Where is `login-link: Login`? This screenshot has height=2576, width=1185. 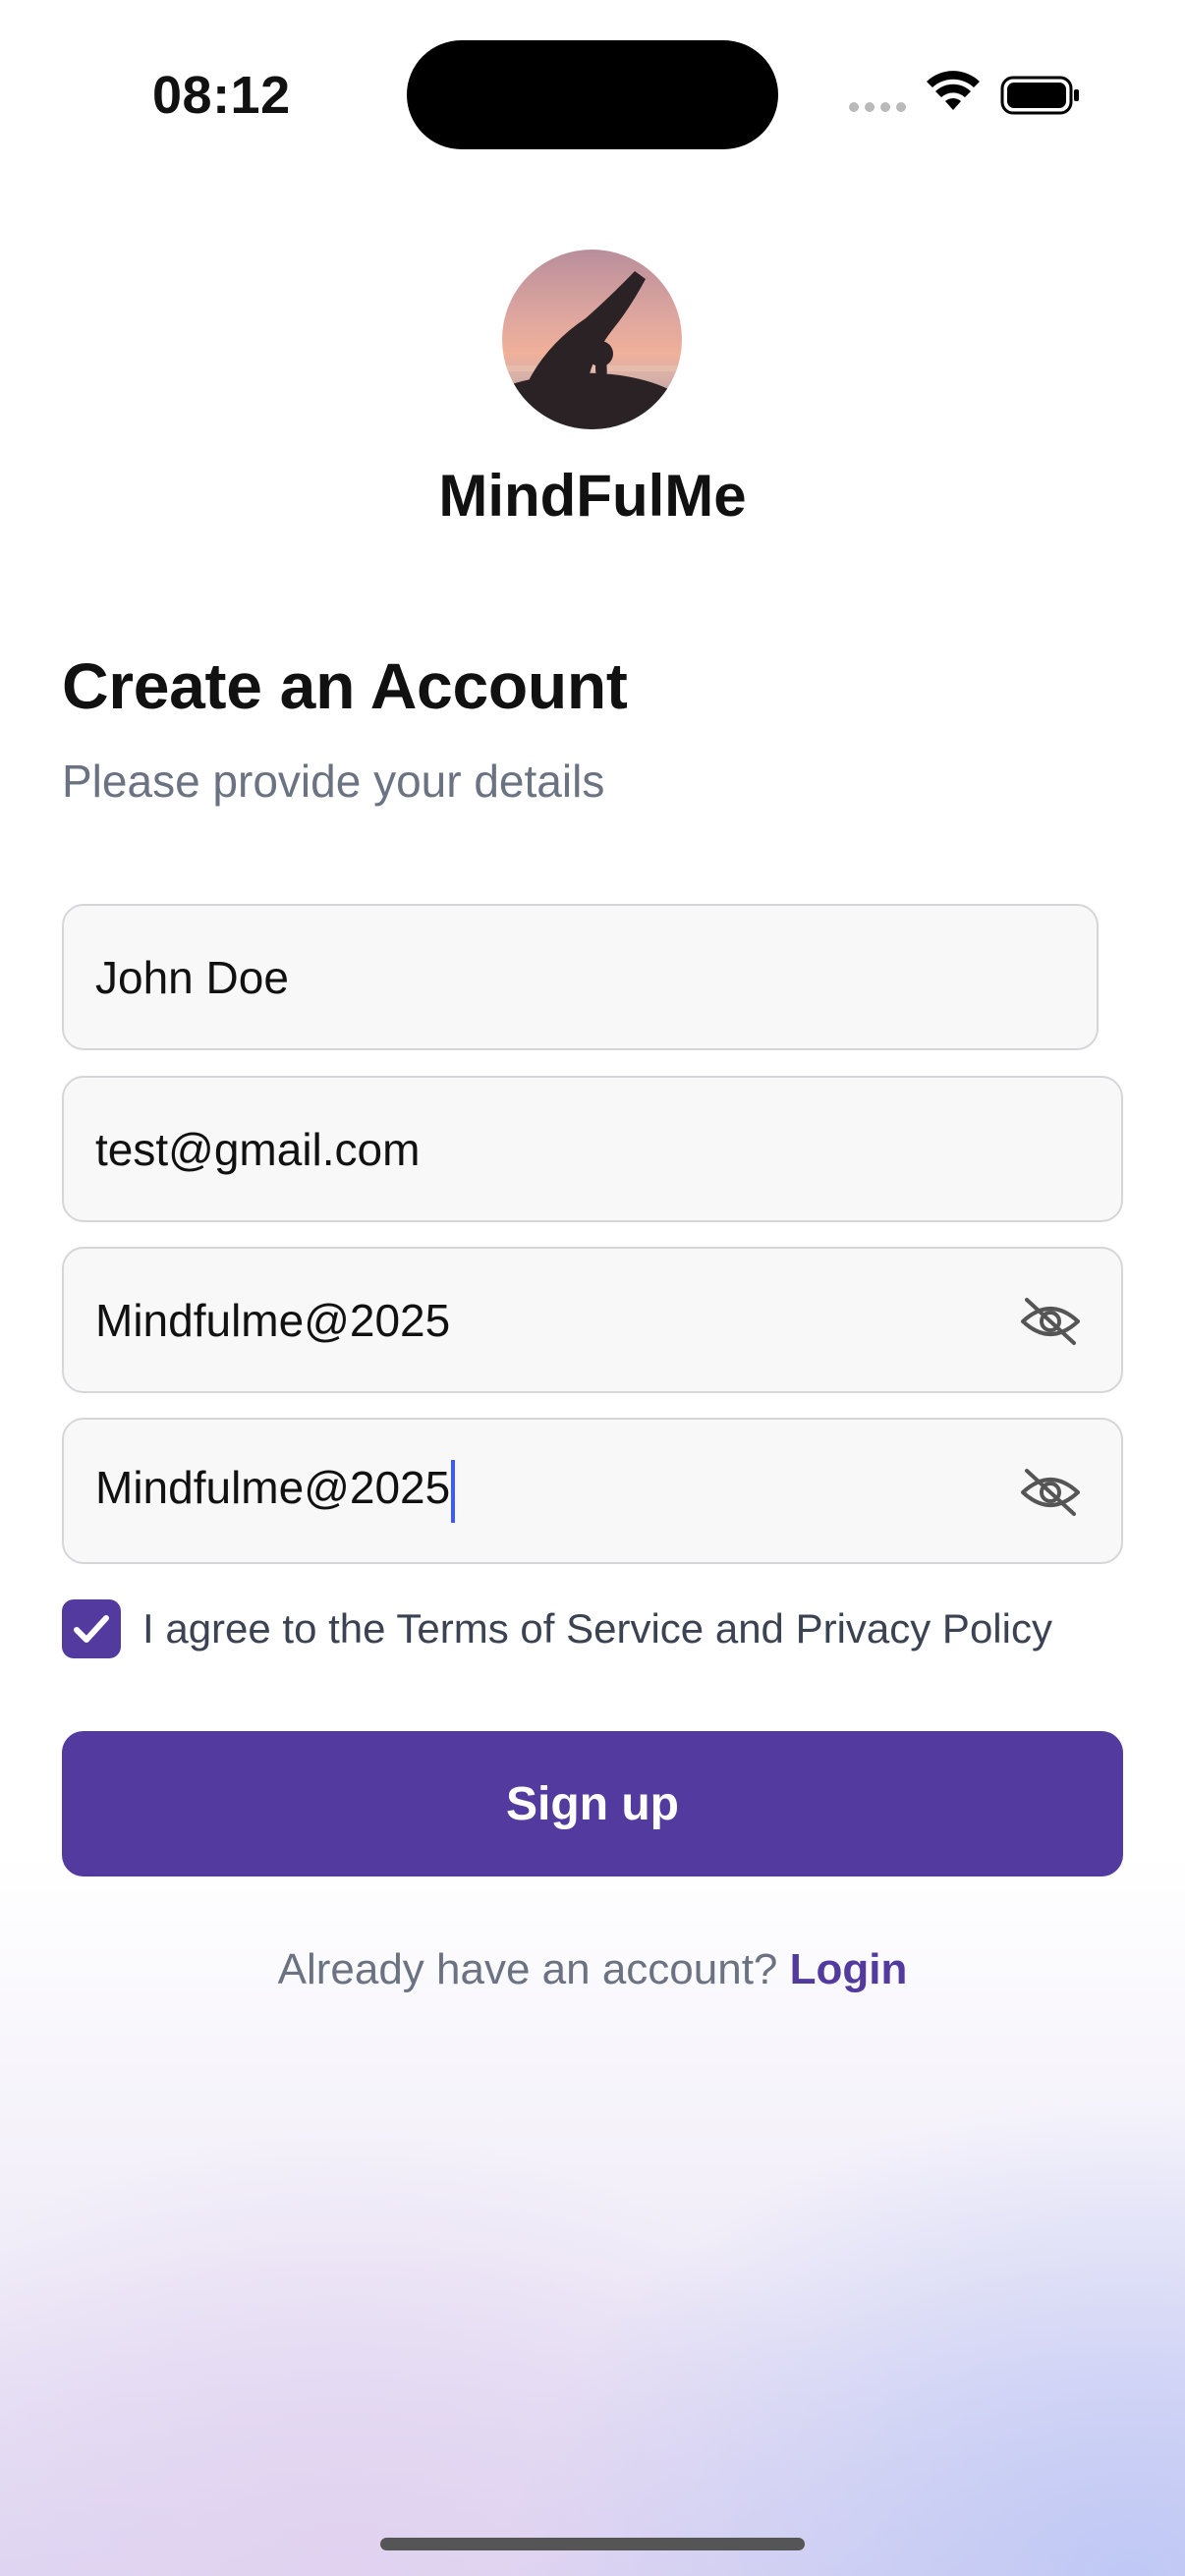 login-link: Login is located at coordinates (849, 1969).